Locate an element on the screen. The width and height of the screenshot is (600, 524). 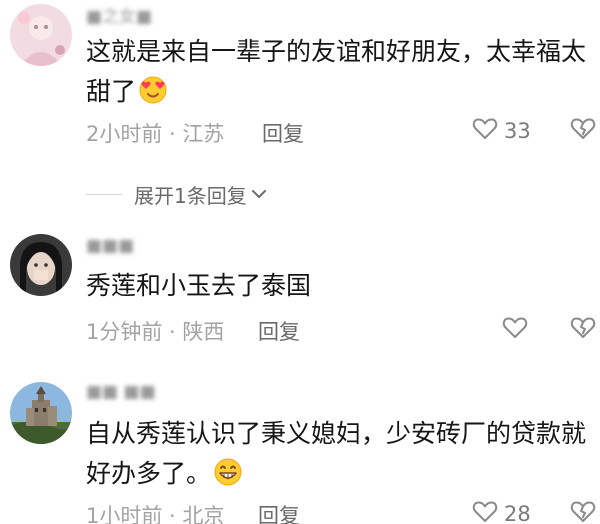
expand-replies-button: 展开1条回复 is located at coordinates (176, 194).